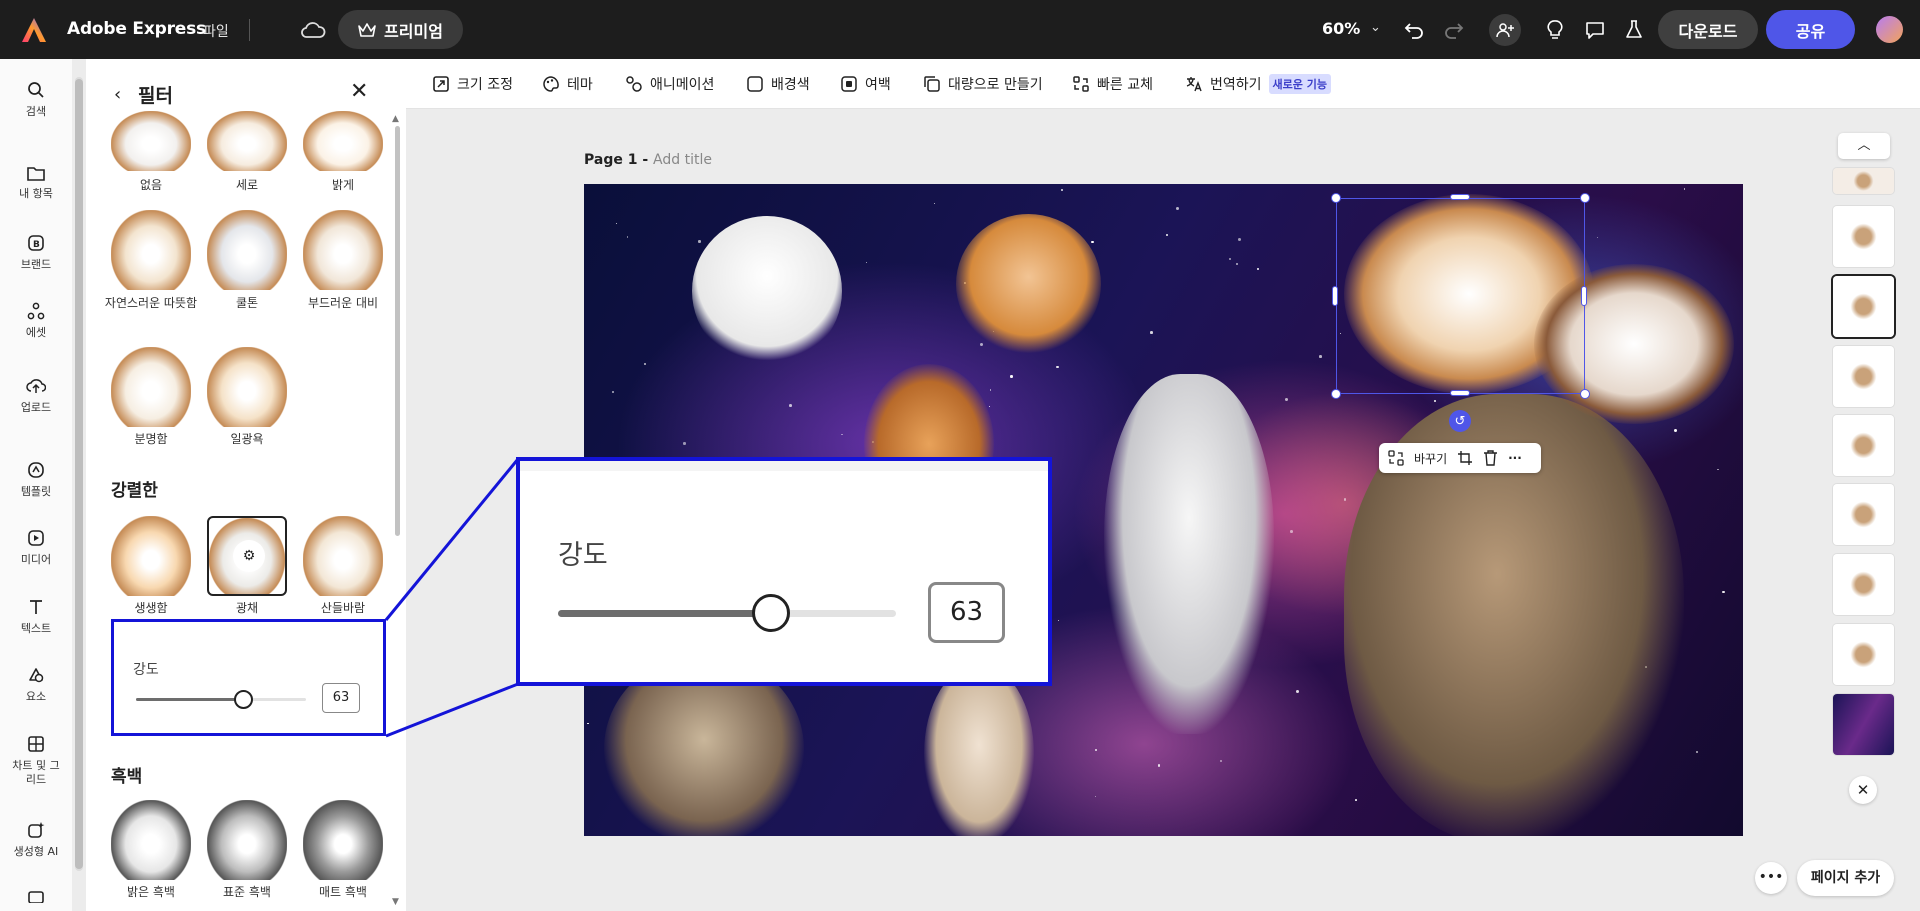 Image resolution: width=1920 pixels, height=911 pixels. I want to click on callout-slider-knob, so click(770, 613).